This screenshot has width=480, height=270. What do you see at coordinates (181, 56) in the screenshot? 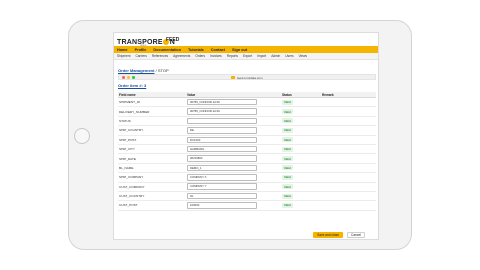
I see `subnav-agreements: Agreements` at bounding box center [181, 56].